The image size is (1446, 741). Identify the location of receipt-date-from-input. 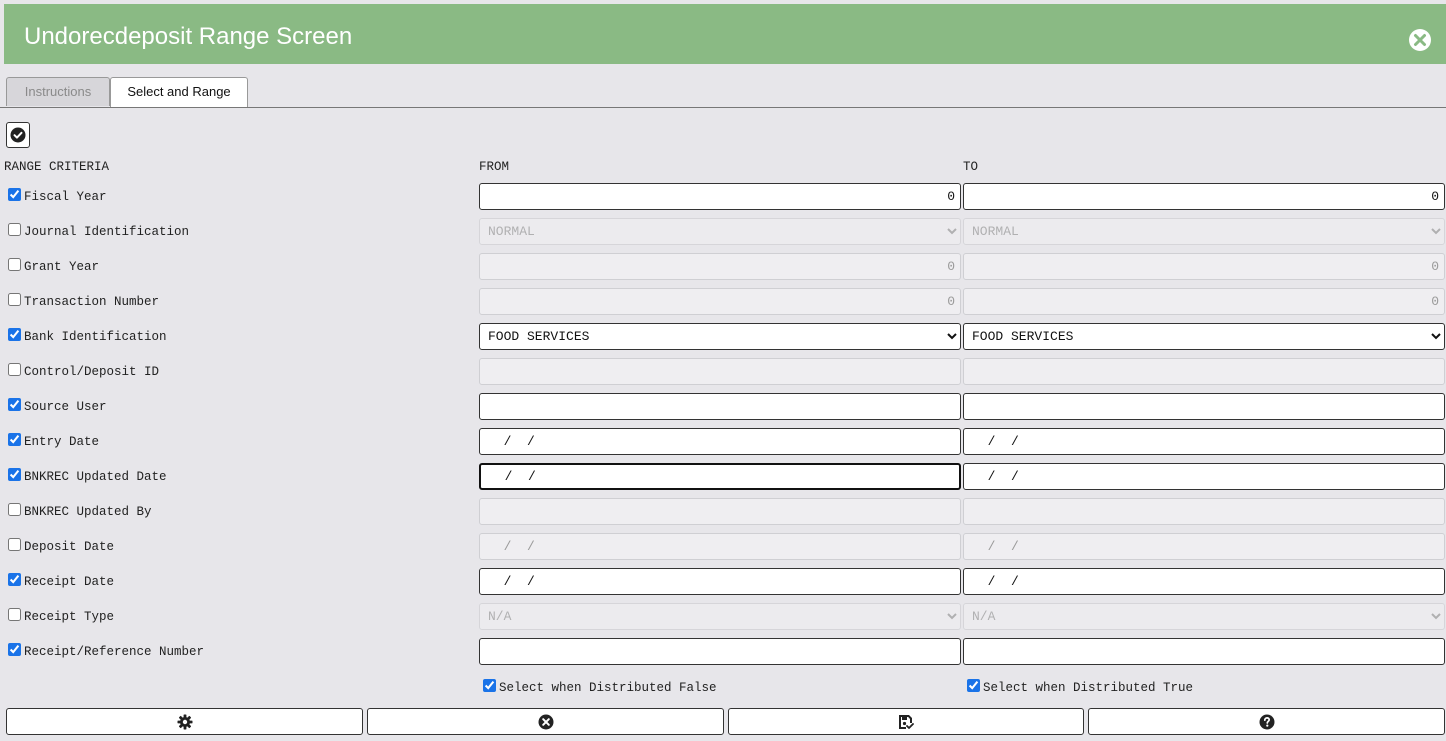
(720, 581).